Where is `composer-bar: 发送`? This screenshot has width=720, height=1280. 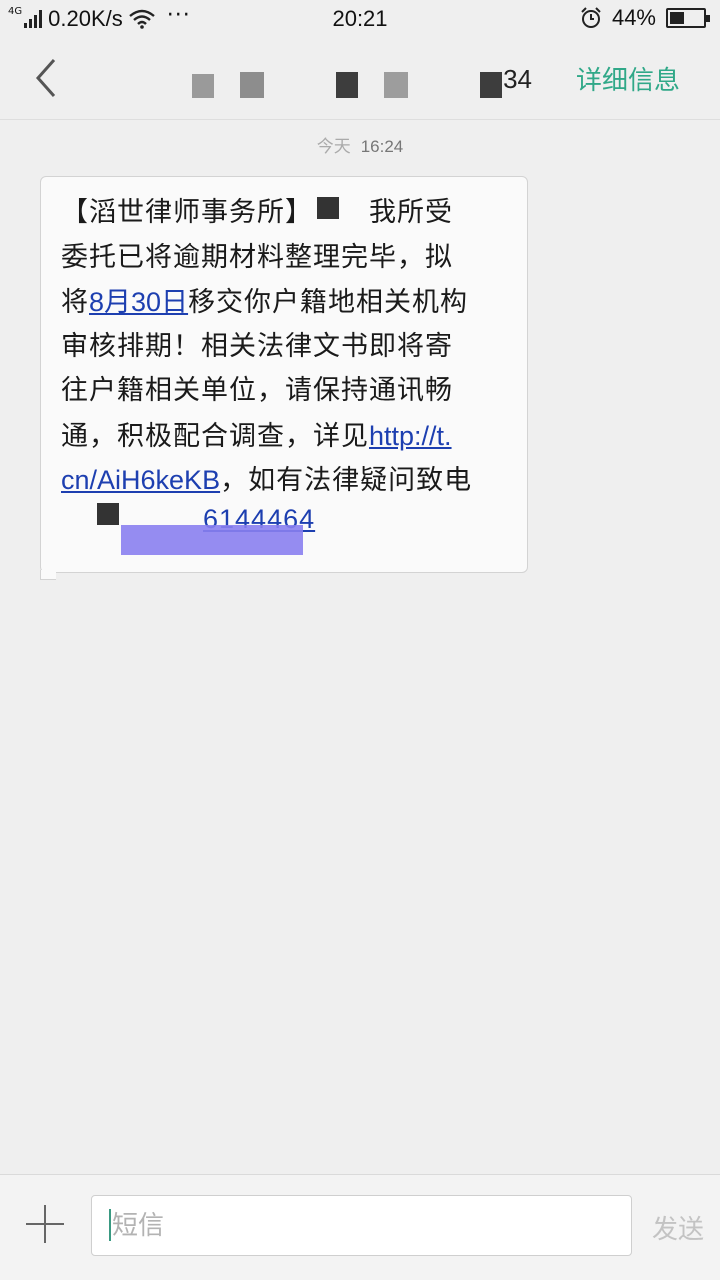 composer-bar: 发送 is located at coordinates (360, 1227).